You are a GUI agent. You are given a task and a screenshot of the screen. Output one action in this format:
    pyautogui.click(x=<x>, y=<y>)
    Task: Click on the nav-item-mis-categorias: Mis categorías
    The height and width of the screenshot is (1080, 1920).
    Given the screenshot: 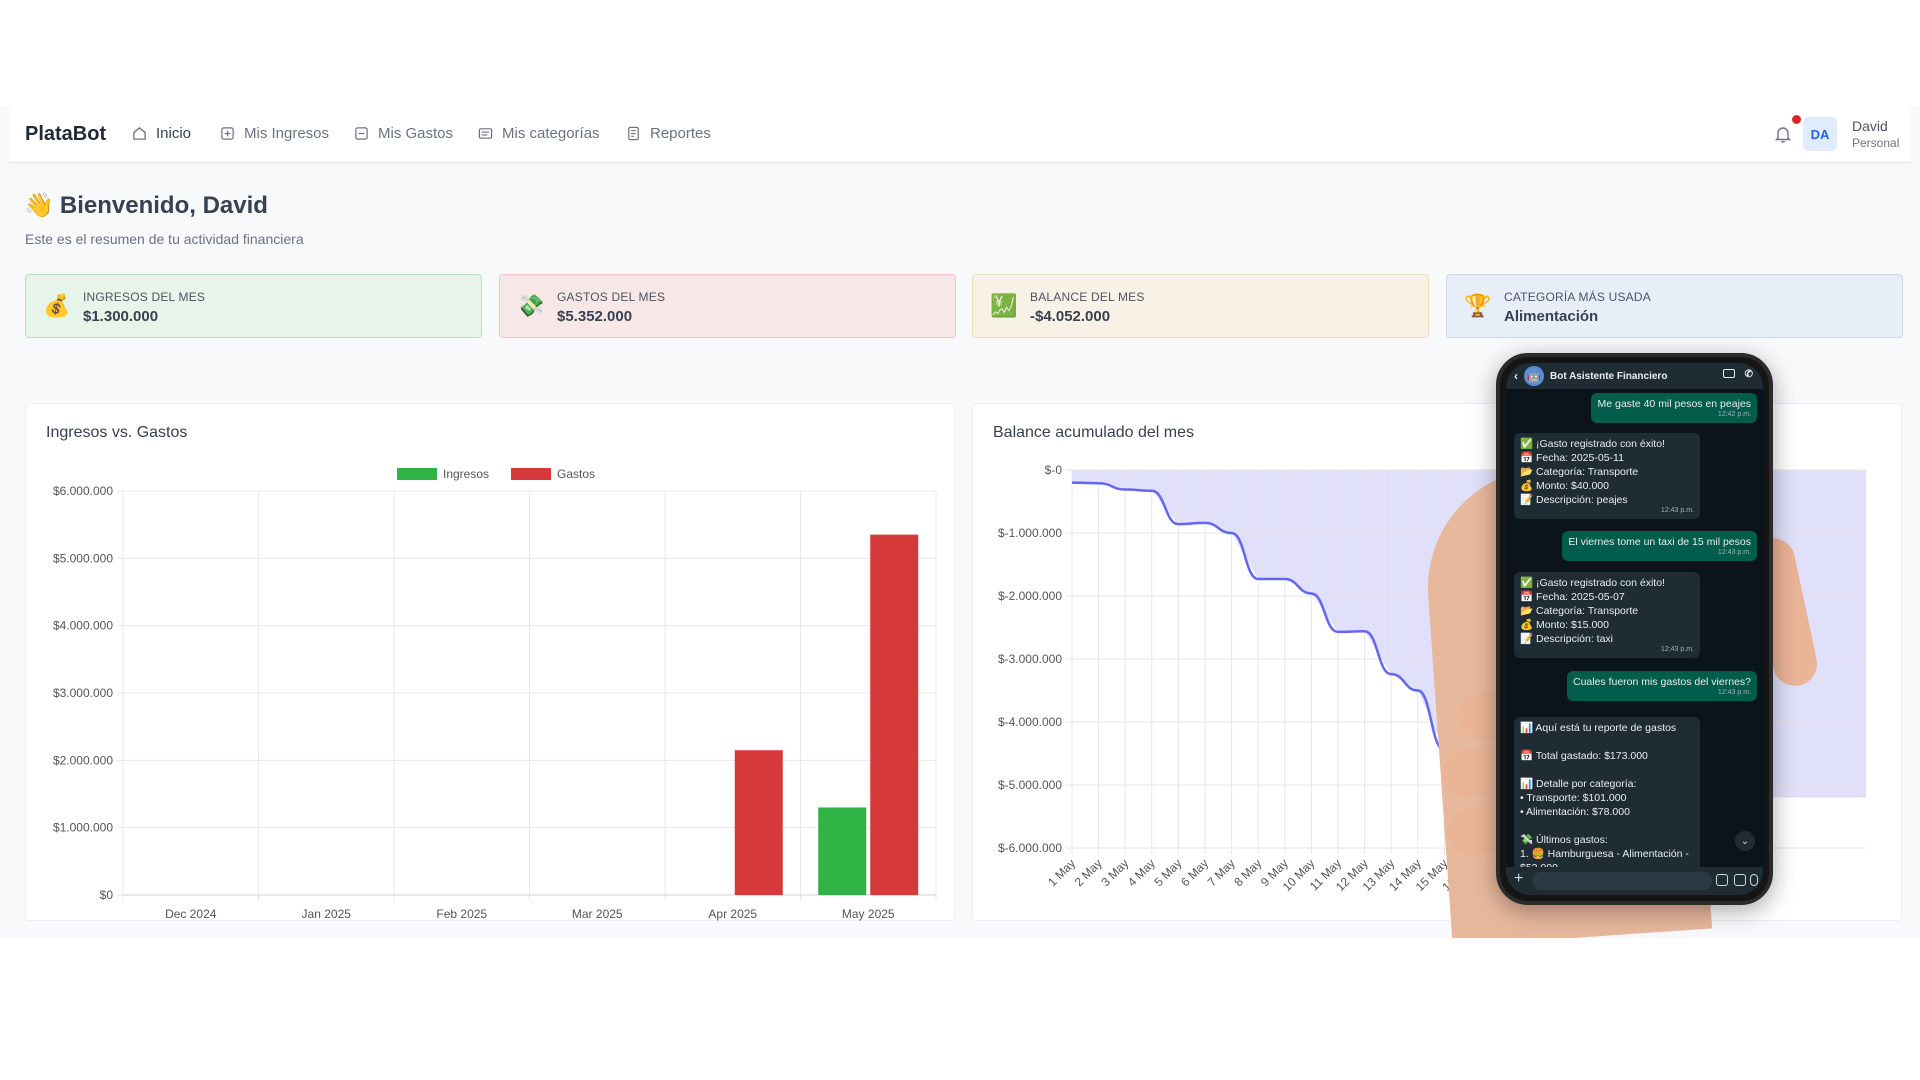 What is the action you would take?
    pyautogui.click(x=539, y=133)
    